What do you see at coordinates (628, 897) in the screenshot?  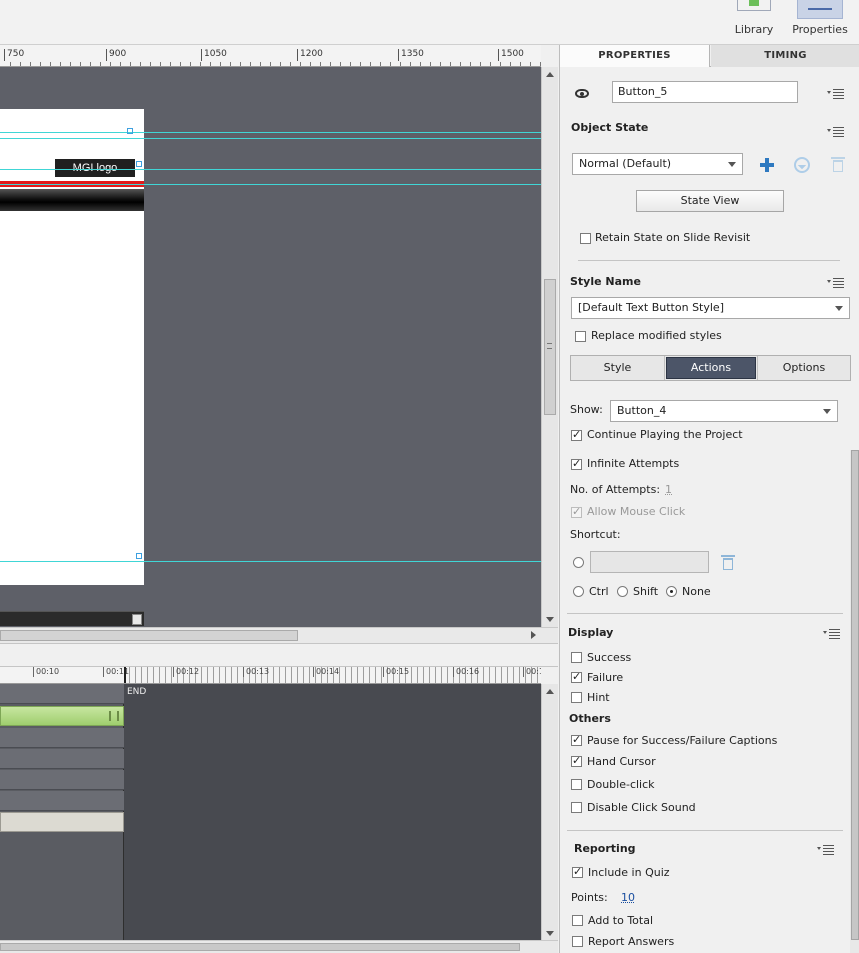 I see `points-value: 10` at bounding box center [628, 897].